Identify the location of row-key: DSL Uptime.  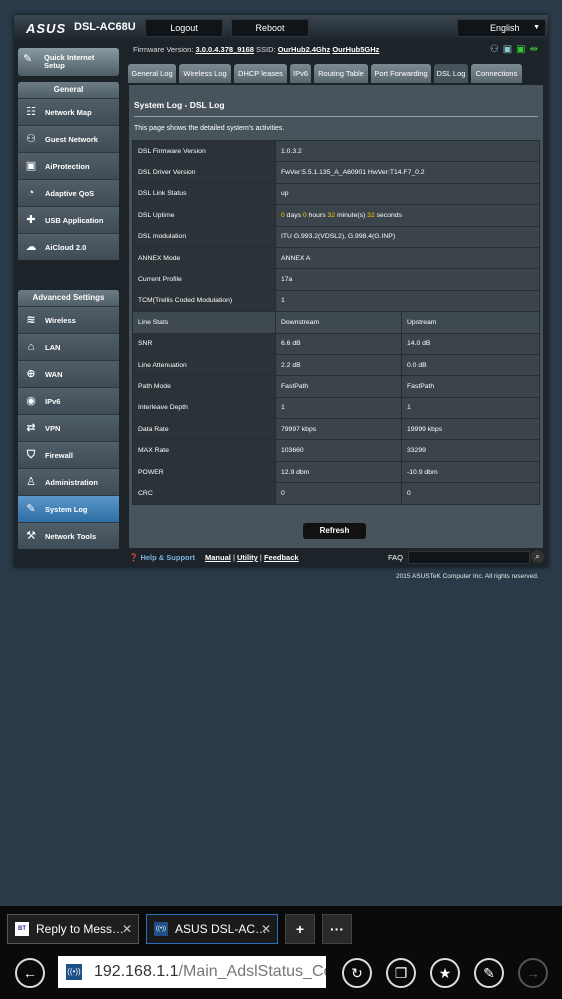
(204, 215).